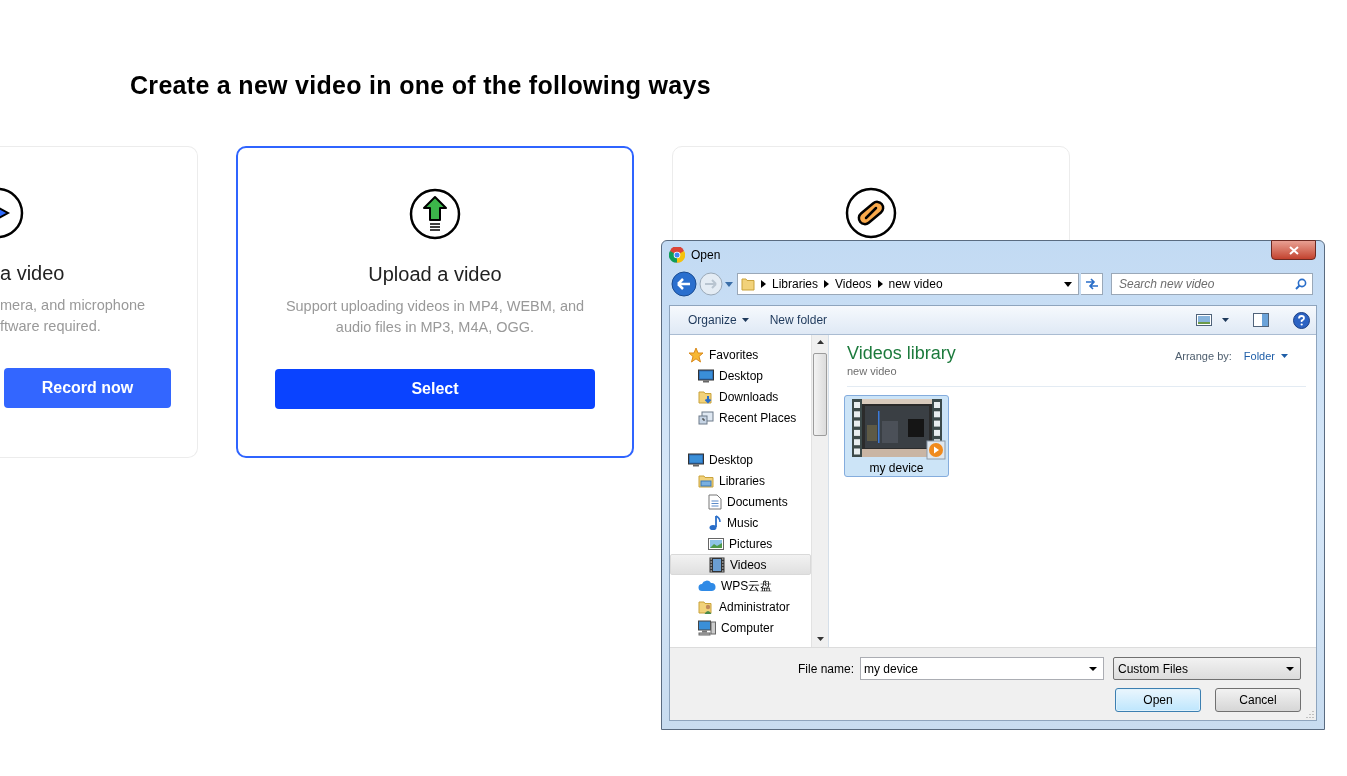  Describe the element at coordinates (901, 353) in the screenshot. I see `library-title: Videos library` at that location.